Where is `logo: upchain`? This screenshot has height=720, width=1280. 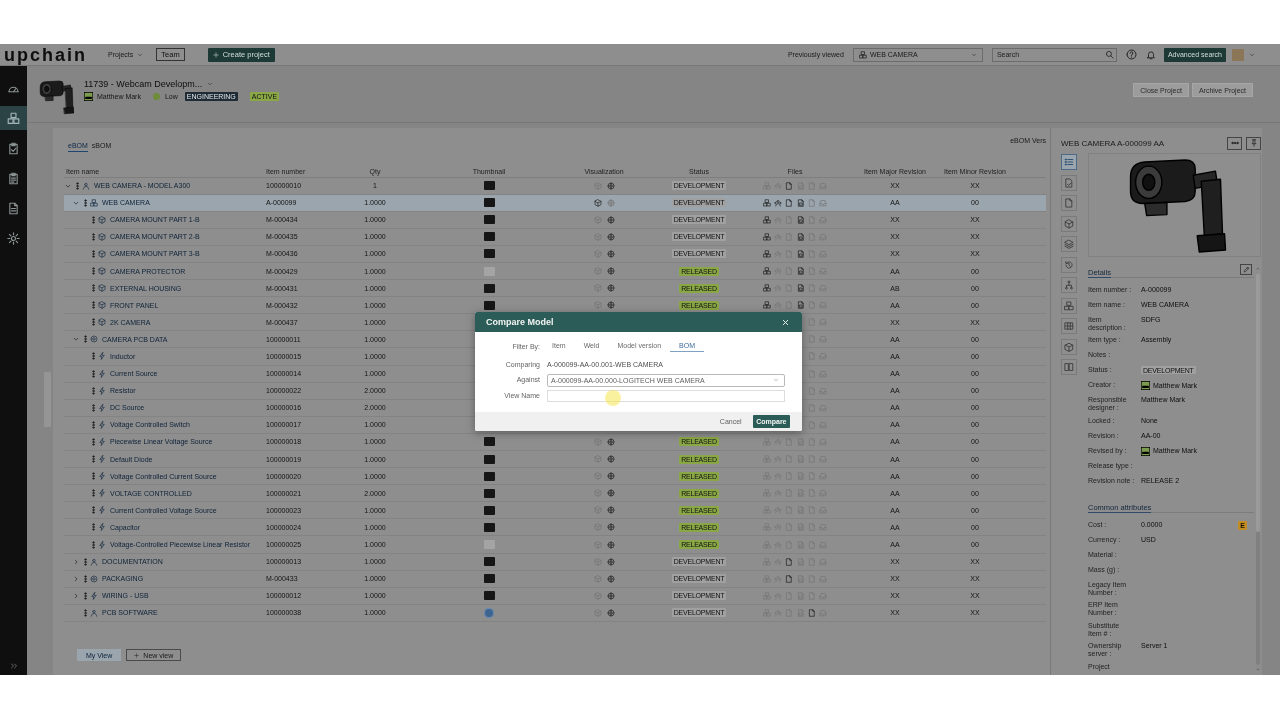 logo: upchain is located at coordinates (45, 54).